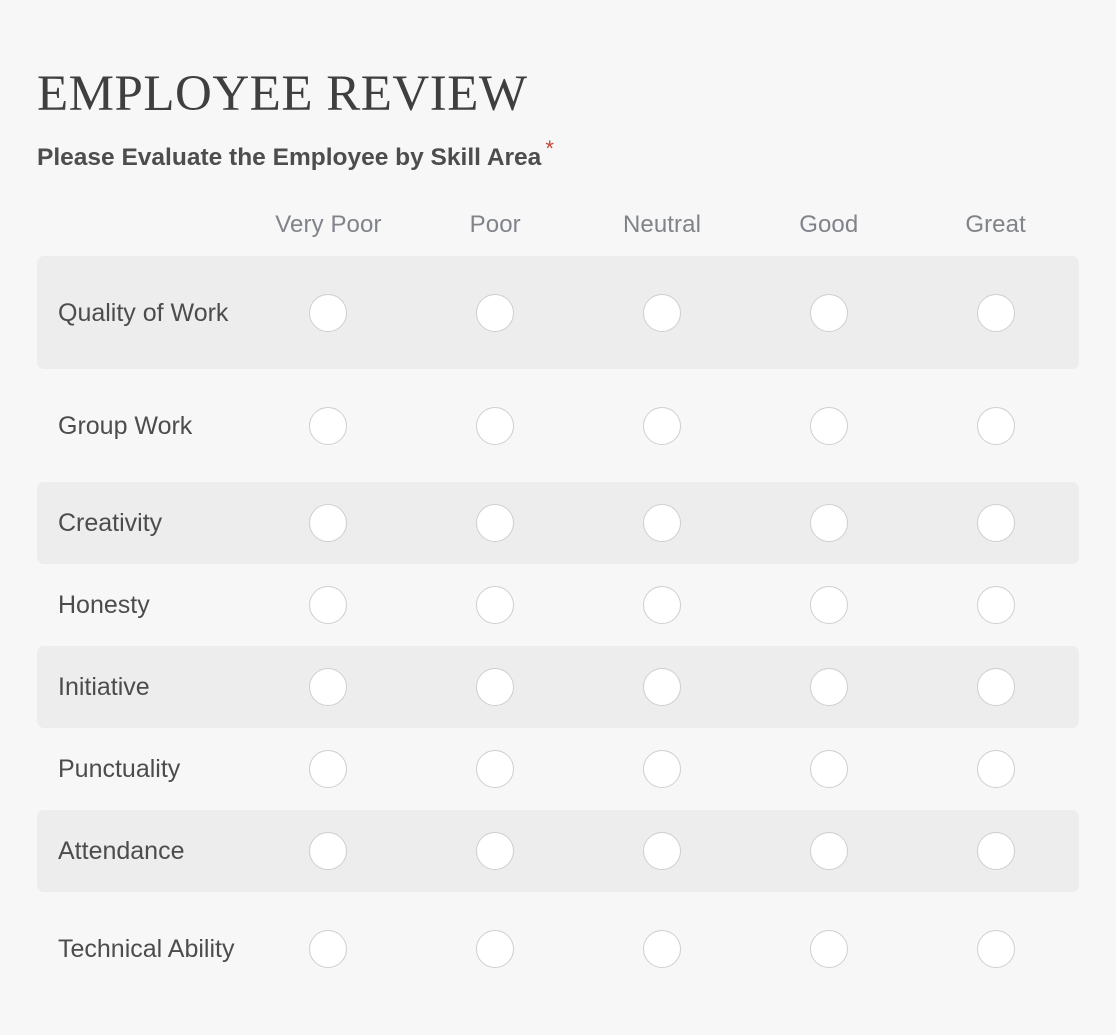 The height and width of the screenshot is (1035, 1116). What do you see at coordinates (125, 425) in the screenshot?
I see `row-label-group-work: Group Work` at bounding box center [125, 425].